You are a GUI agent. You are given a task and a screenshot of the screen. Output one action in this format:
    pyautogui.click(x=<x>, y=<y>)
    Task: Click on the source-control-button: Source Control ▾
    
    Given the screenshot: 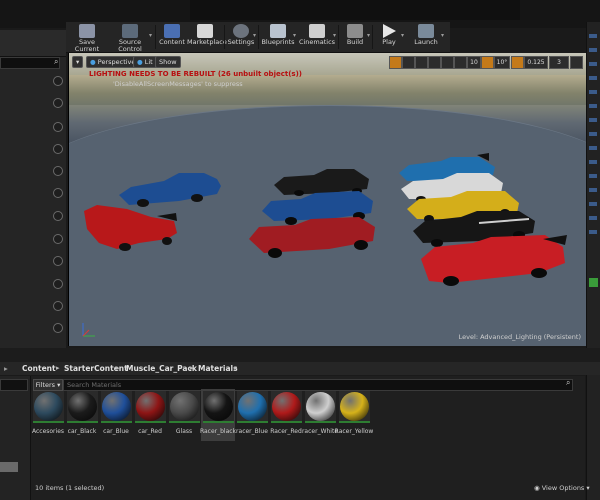 What is the action you would take?
    pyautogui.click(x=130, y=37)
    